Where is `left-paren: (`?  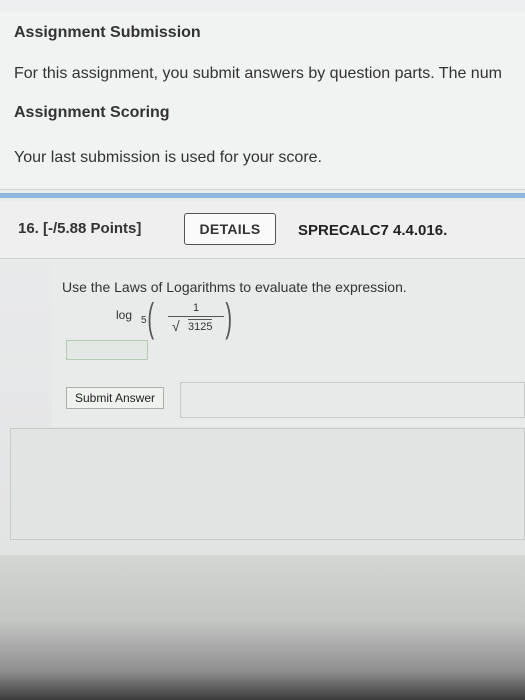
left-paren: ( is located at coordinates (150, 318).